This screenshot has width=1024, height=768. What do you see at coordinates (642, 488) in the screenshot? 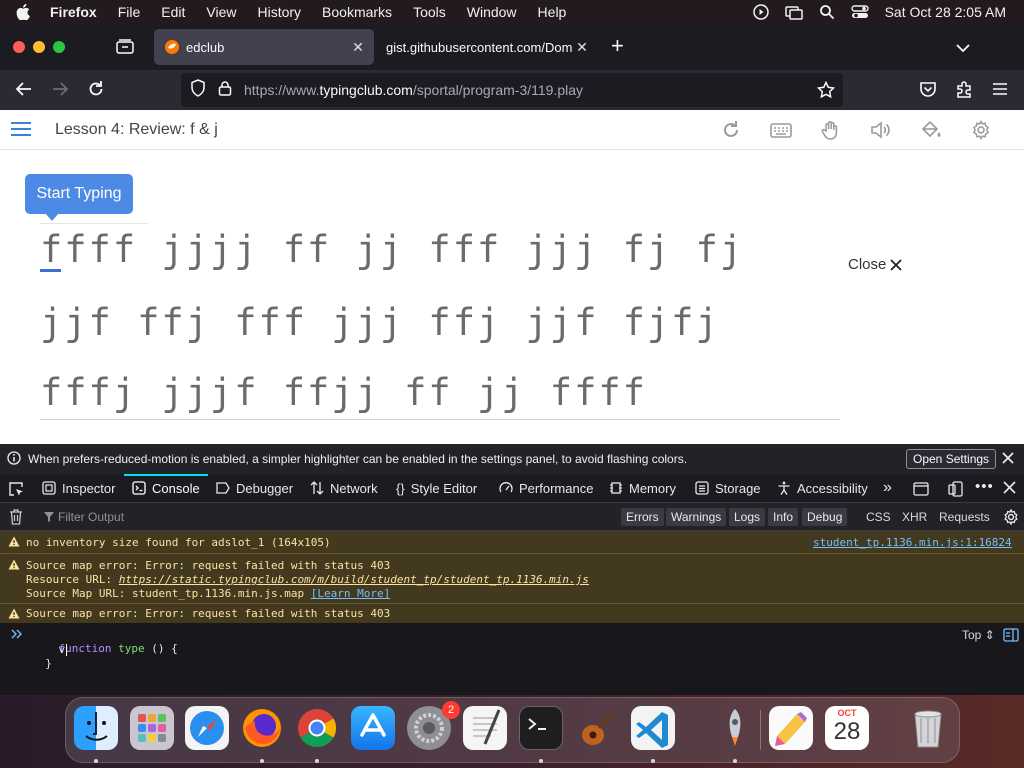
I see `devtools-tab-memory: Memory` at bounding box center [642, 488].